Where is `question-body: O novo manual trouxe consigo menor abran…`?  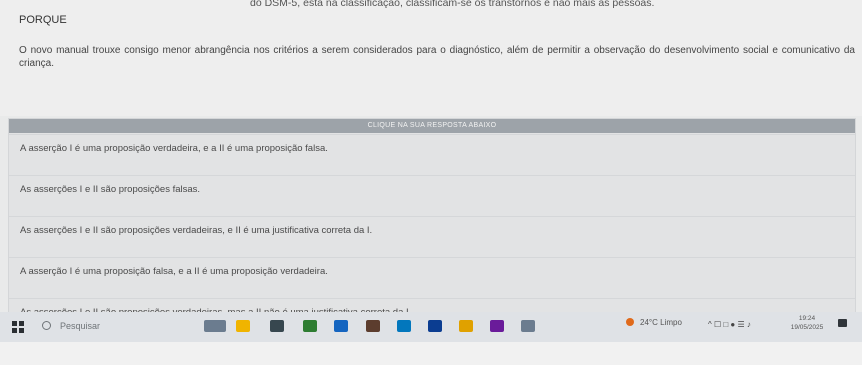 question-body: O novo manual trouxe consigo menor abran… is located at coordinates (437, 57).